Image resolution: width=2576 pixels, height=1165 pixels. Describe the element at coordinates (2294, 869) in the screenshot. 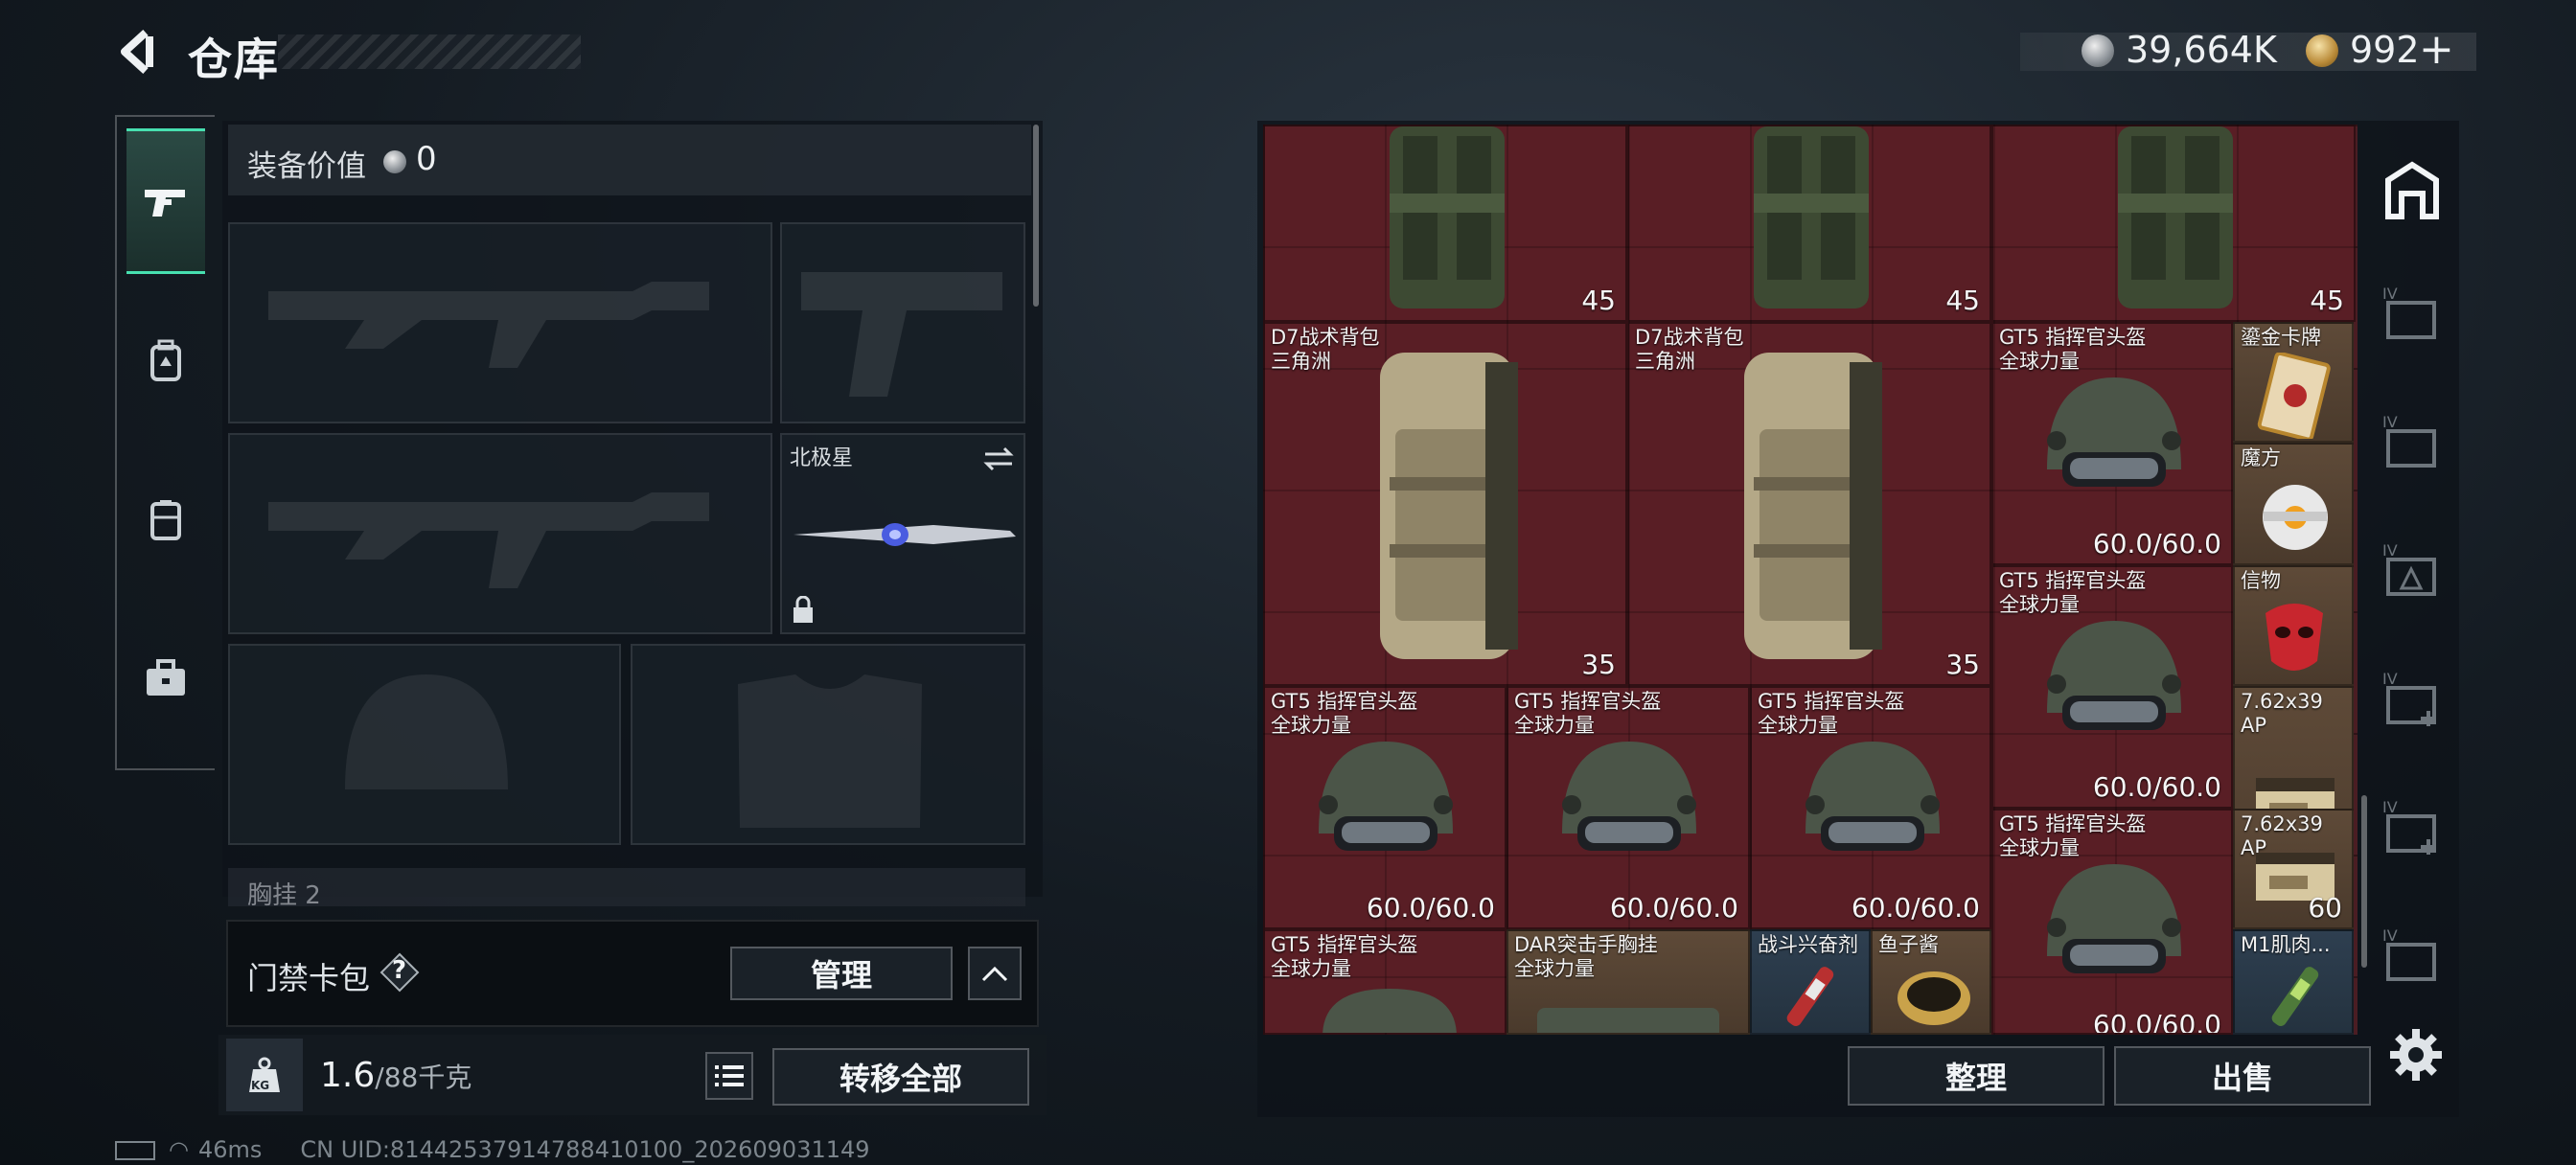

I see `stash-item: 7.62x39 AP 60` at that location.